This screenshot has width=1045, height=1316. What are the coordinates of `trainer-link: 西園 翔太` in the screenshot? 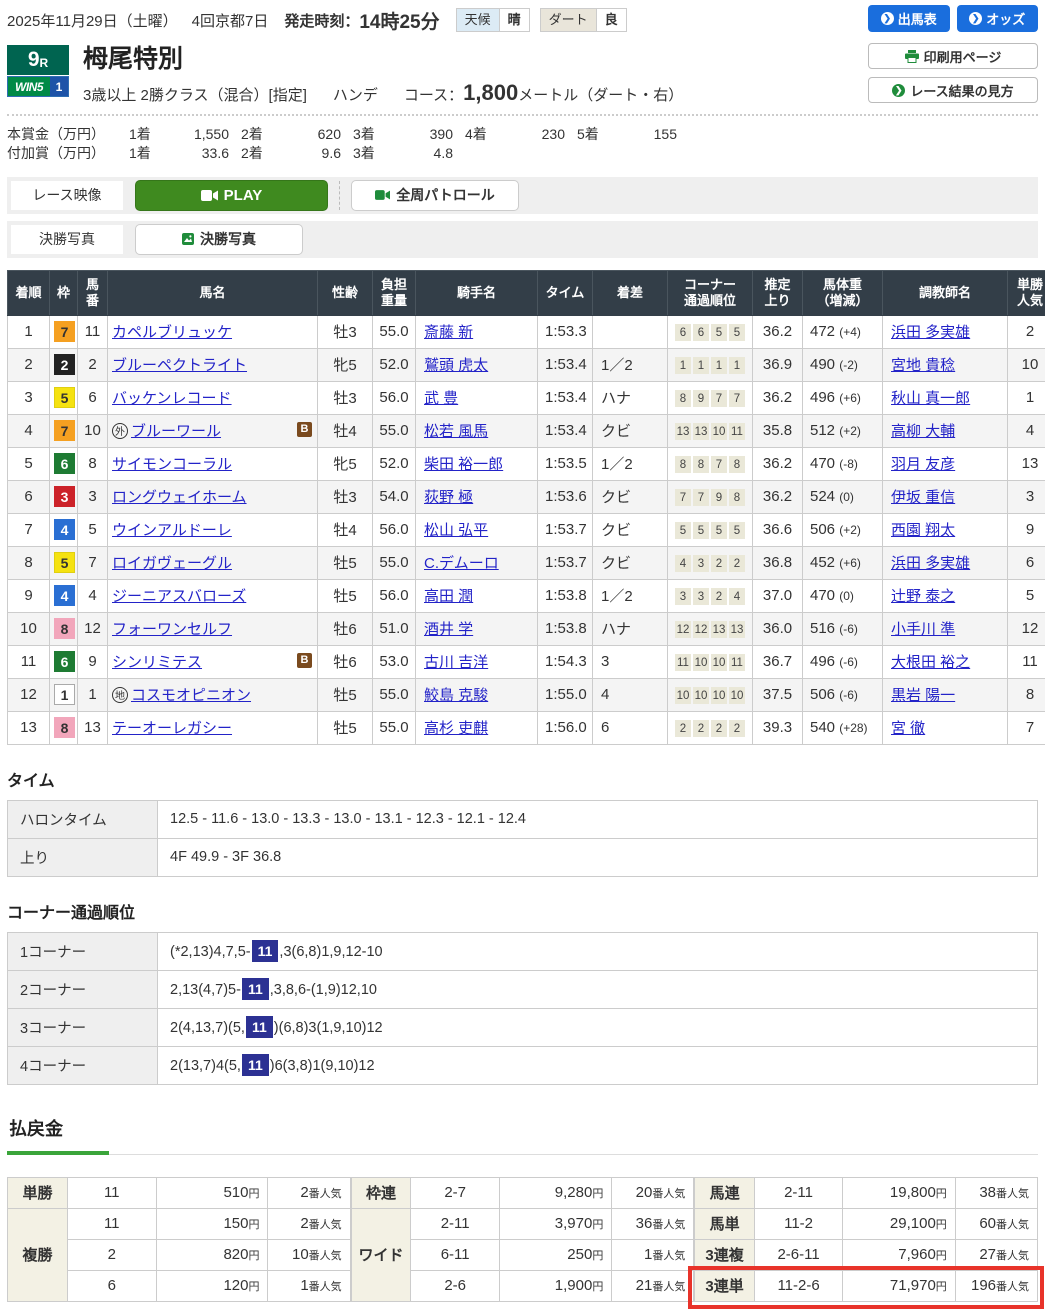 It's located at (923, 530).